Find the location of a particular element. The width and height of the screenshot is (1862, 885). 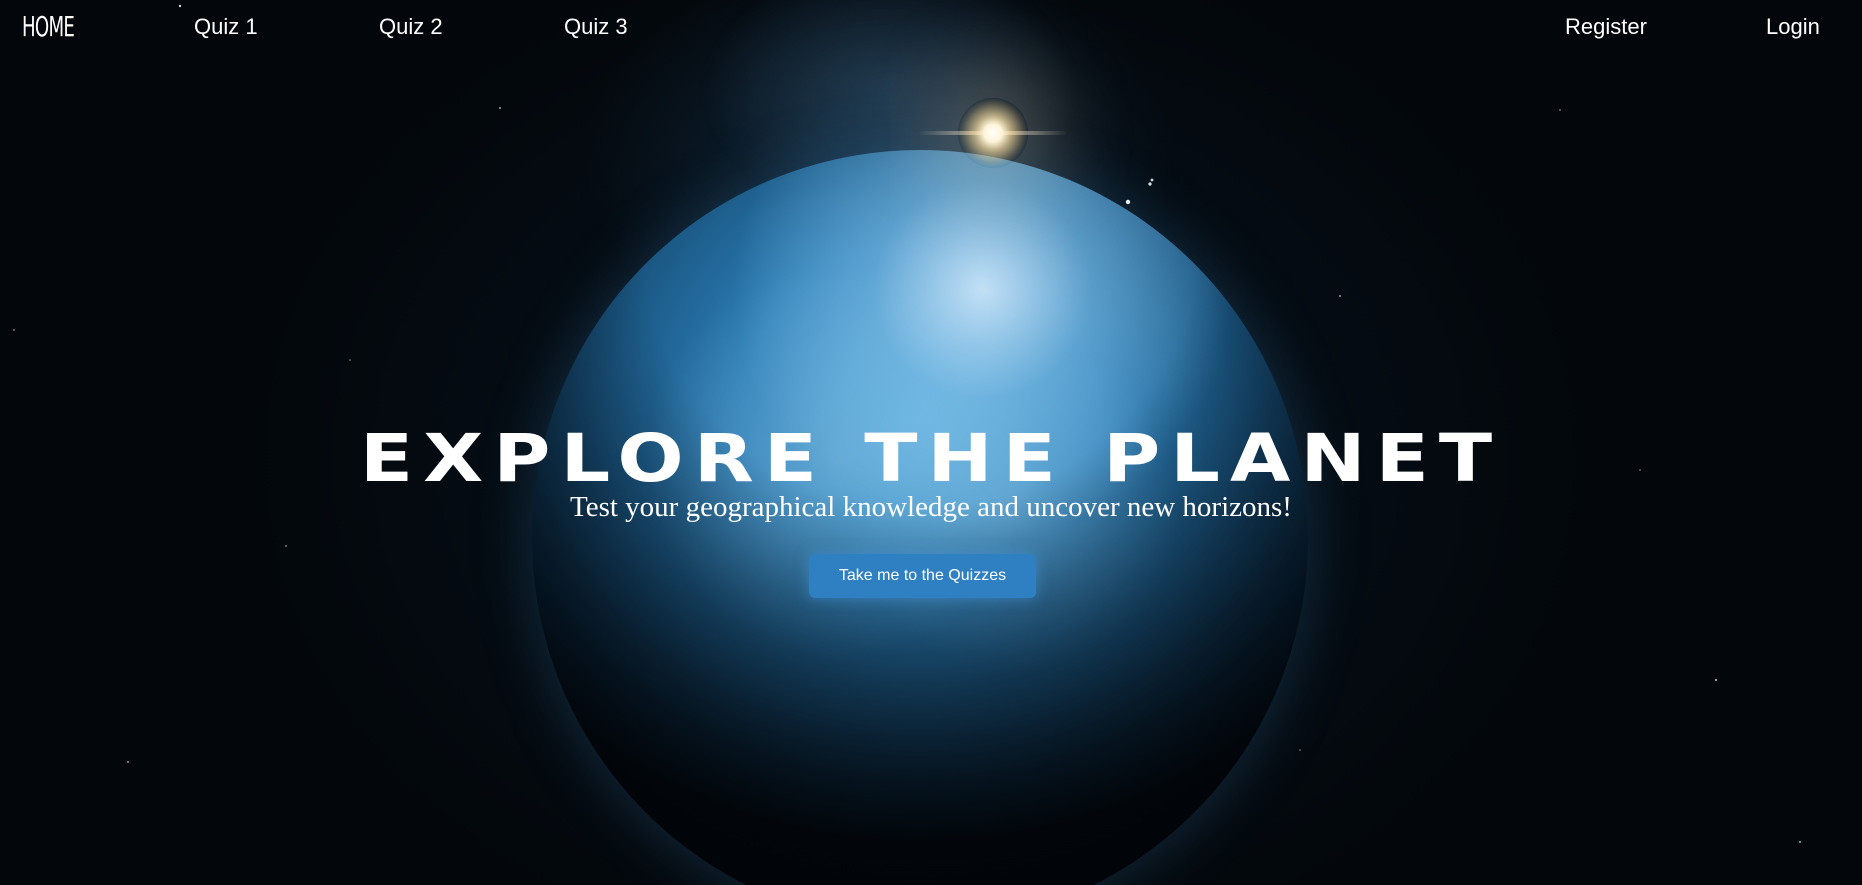

nav-quiz-1-link: Quiz 1 is located at coordinates (226, 27).